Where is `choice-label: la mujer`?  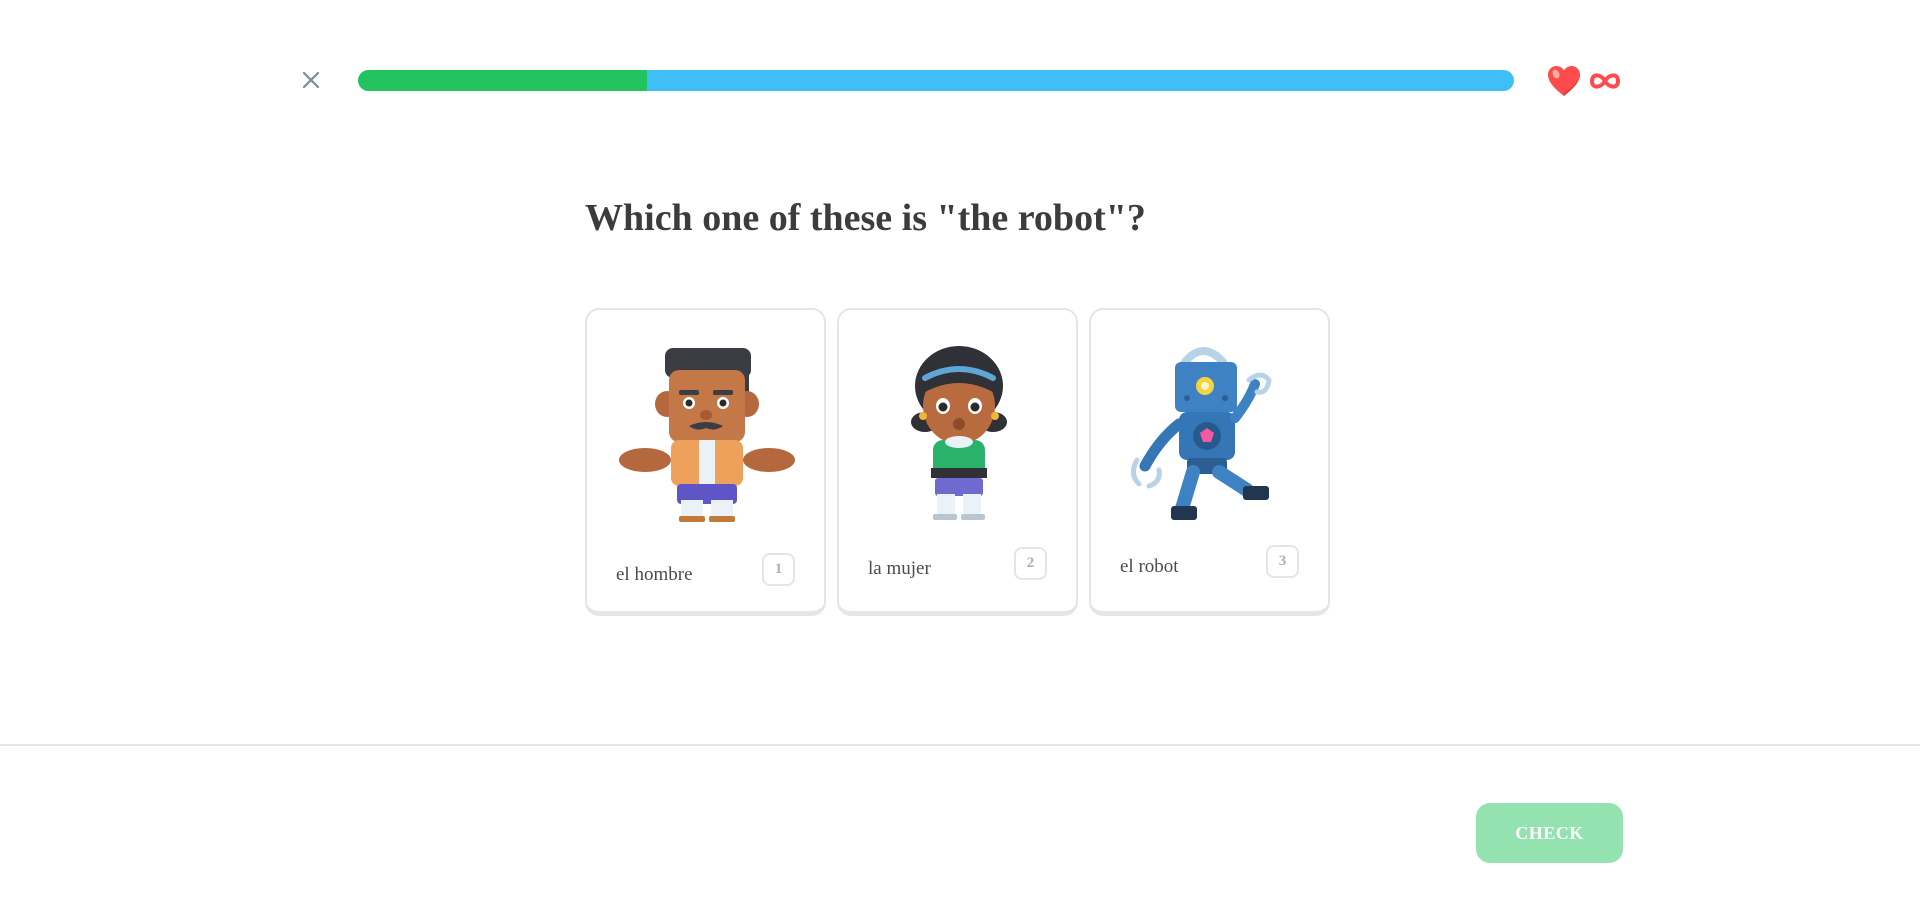
choice-label: la mujer is located at coordinates (899, 568).